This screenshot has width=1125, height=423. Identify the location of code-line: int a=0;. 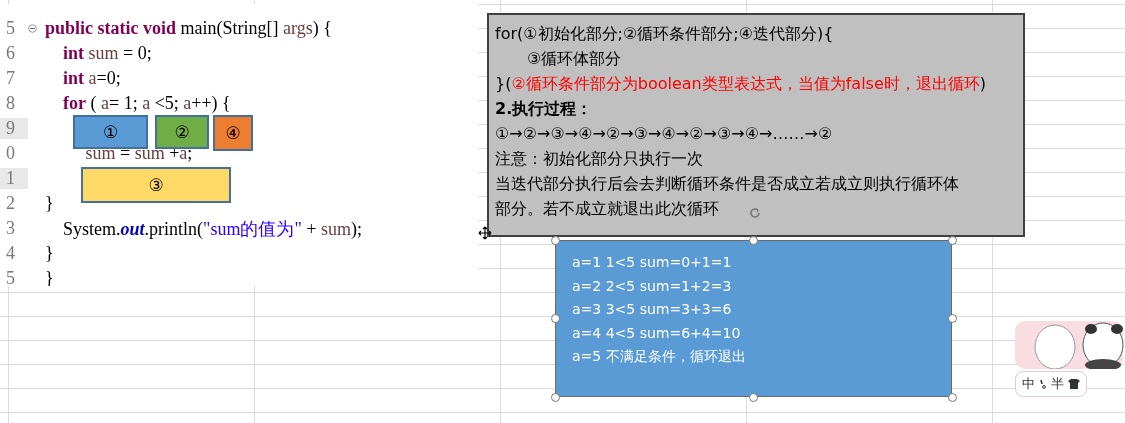
(91, 78).